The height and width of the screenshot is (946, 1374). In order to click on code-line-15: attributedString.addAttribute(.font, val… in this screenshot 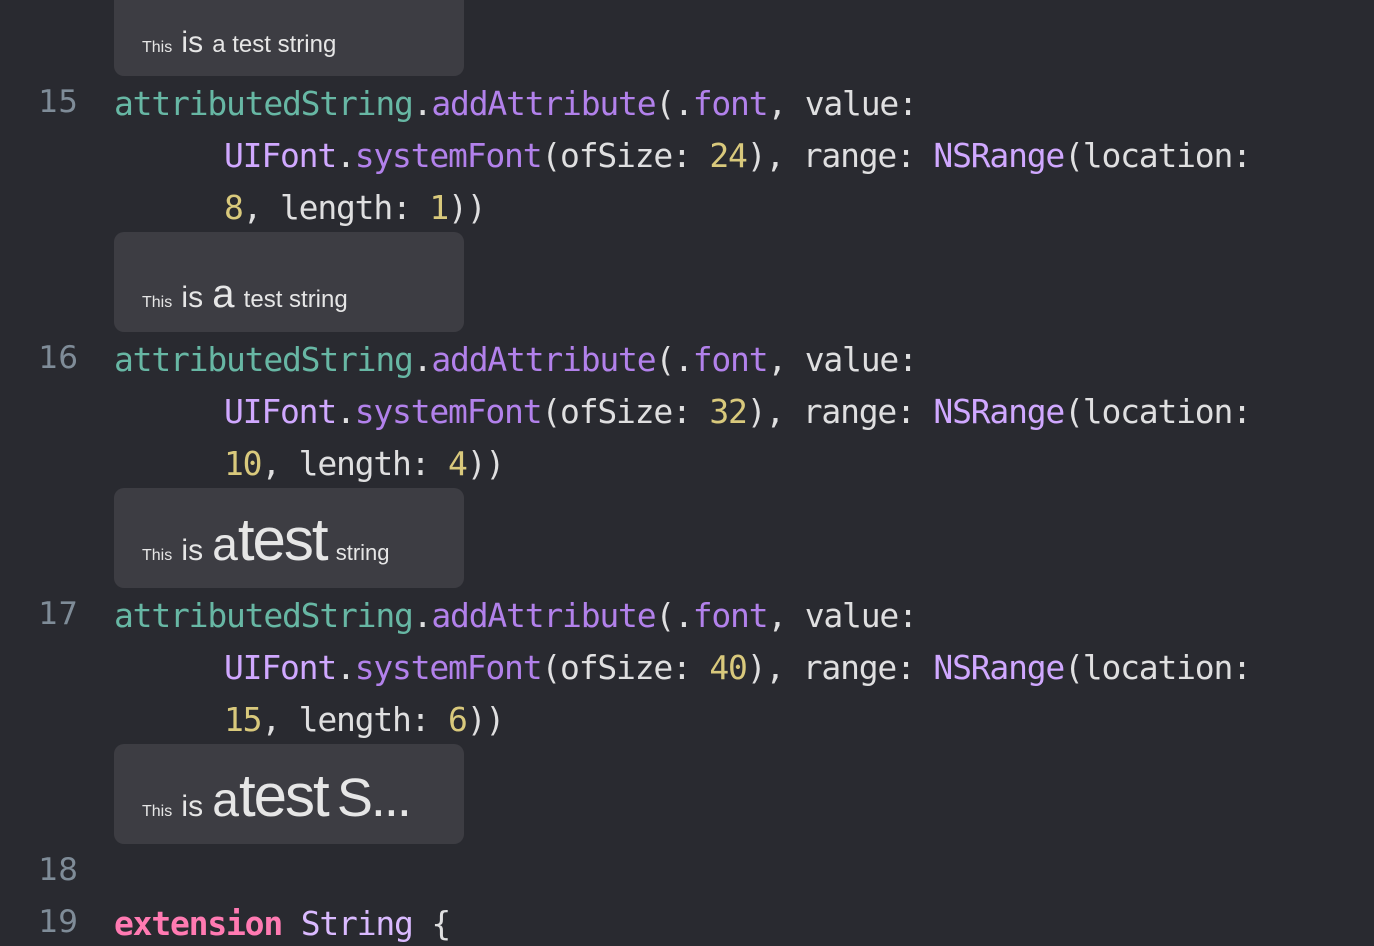, I will do `click(516, 104)`.